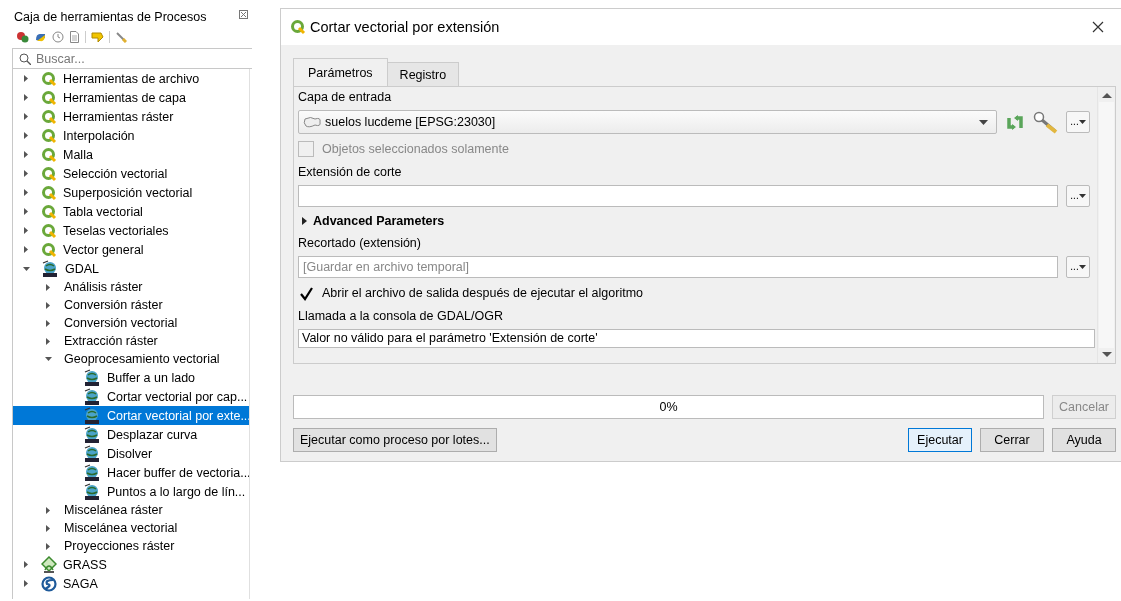 This screenshot has height=601, width=1121. Describe the element at coordinates (97, 37) in the screenshot. I see `tag-icon` at that location.